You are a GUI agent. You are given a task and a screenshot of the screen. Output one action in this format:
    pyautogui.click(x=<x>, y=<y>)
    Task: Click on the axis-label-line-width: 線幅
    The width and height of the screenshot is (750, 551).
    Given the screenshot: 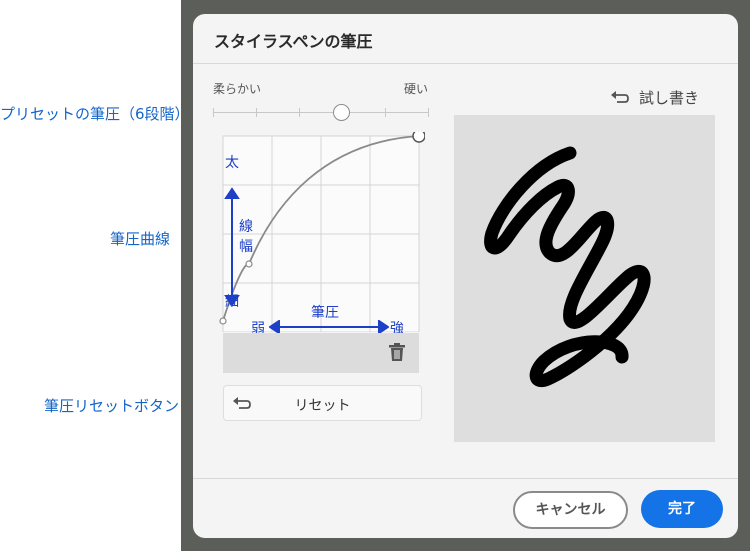 What is the action you would take?
    pyautogui.click(x=246, y=237)
    